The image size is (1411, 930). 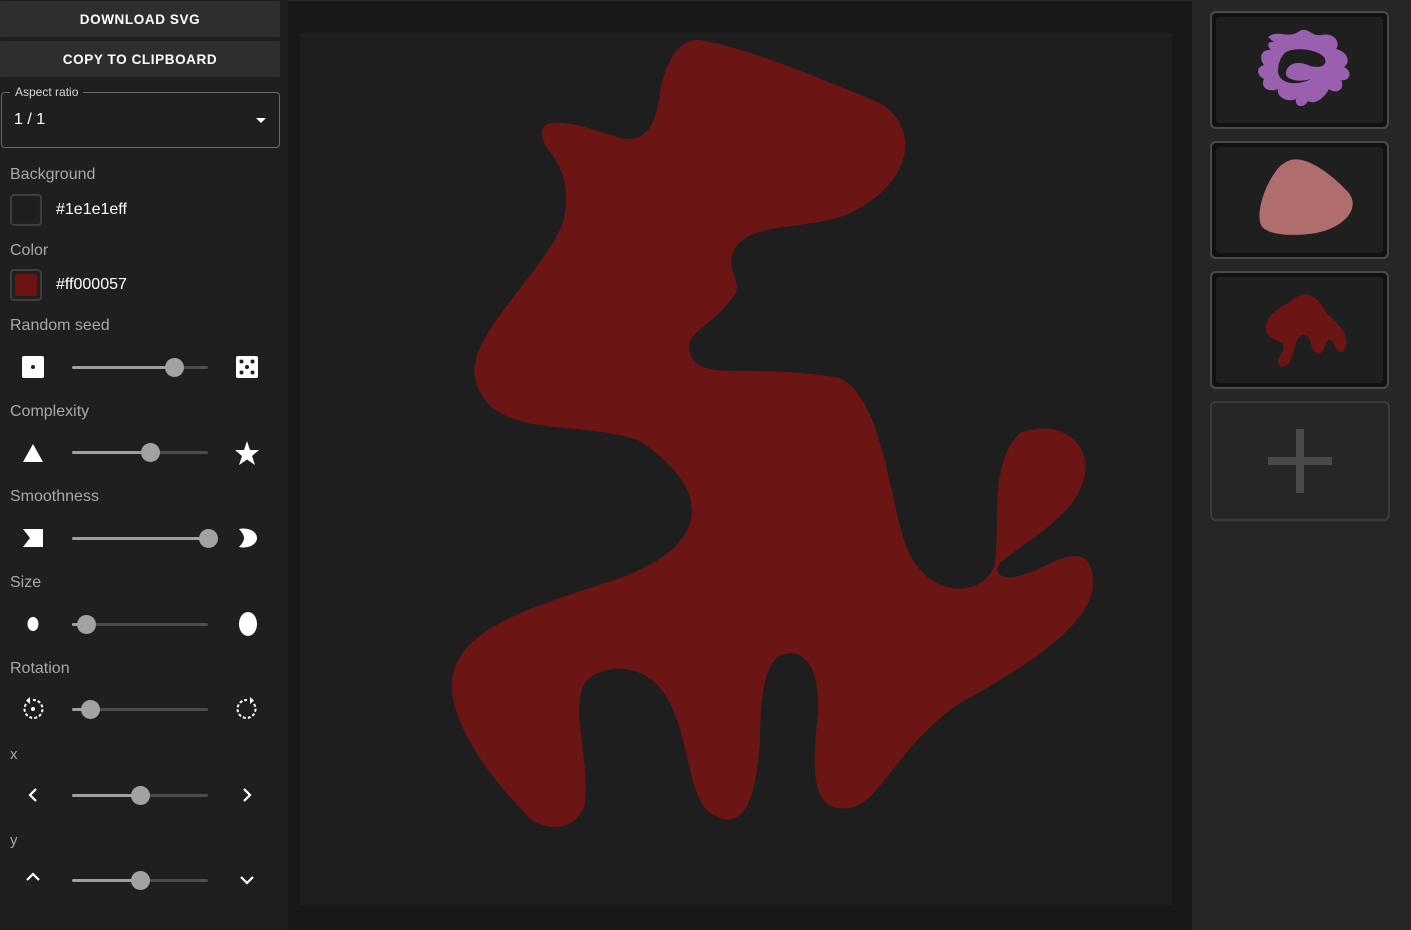 What do you see at coordinates (40, 668) in the screenshot?
I see `rotation-label: Rotation` at bounding box center [40, 668].